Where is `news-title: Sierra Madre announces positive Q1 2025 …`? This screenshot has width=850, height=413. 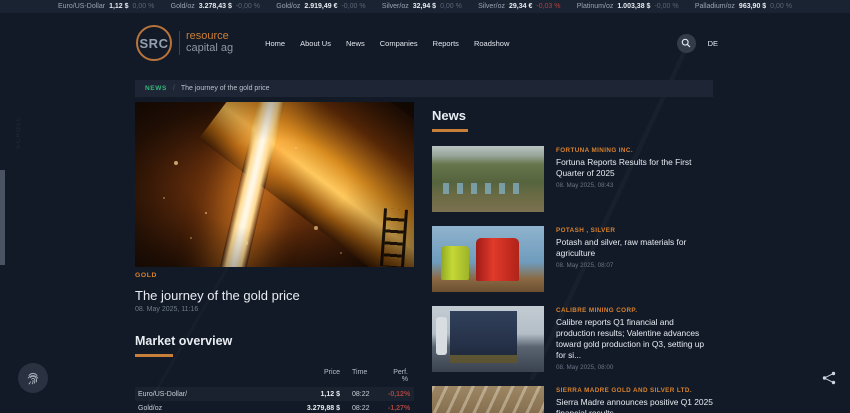 news-title: Sierra Madre announces positive Q1 2025 … is located at coordinates (634, 405).